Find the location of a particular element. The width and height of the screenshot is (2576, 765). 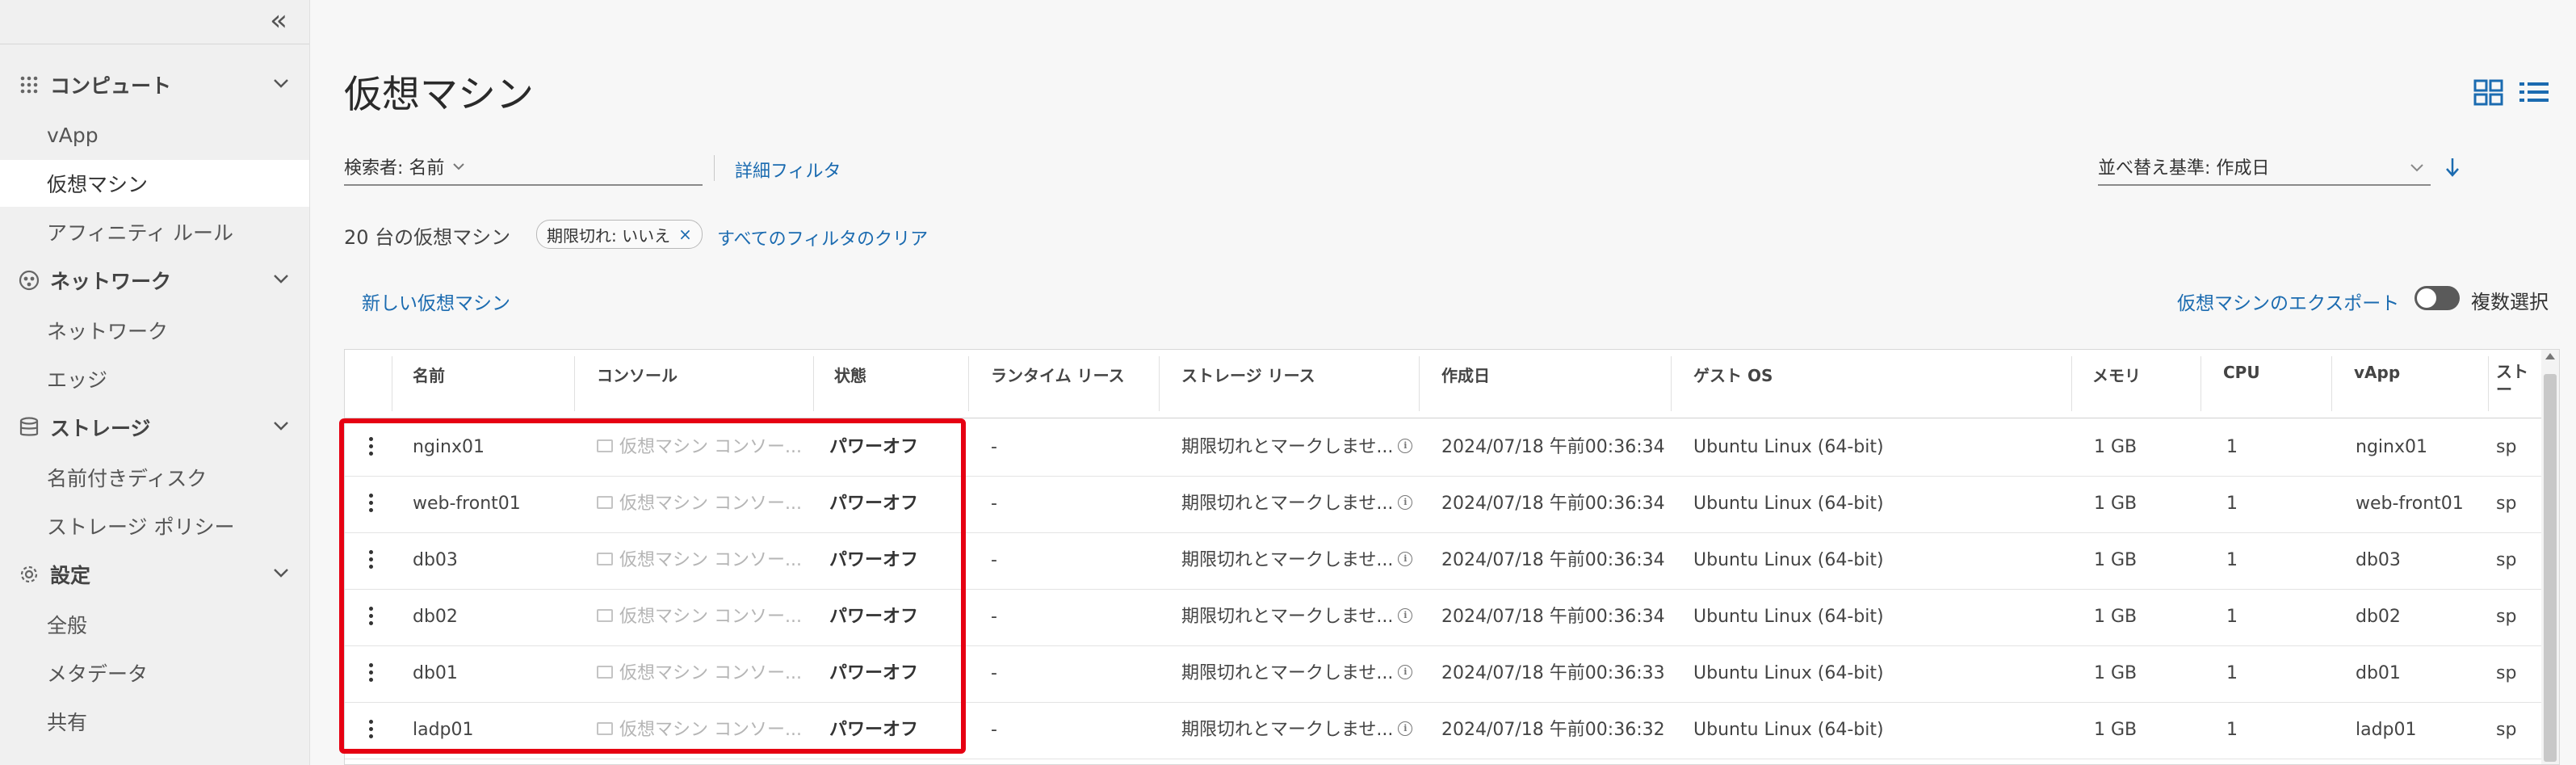

sidebar-item-virtual-machines: 仮想マシン is located at coordinates (154, 184).